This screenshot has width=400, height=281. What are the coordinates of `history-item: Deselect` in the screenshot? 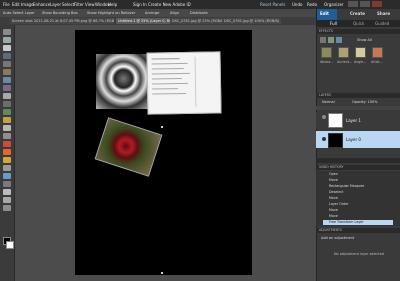 It's located at (358, 192).